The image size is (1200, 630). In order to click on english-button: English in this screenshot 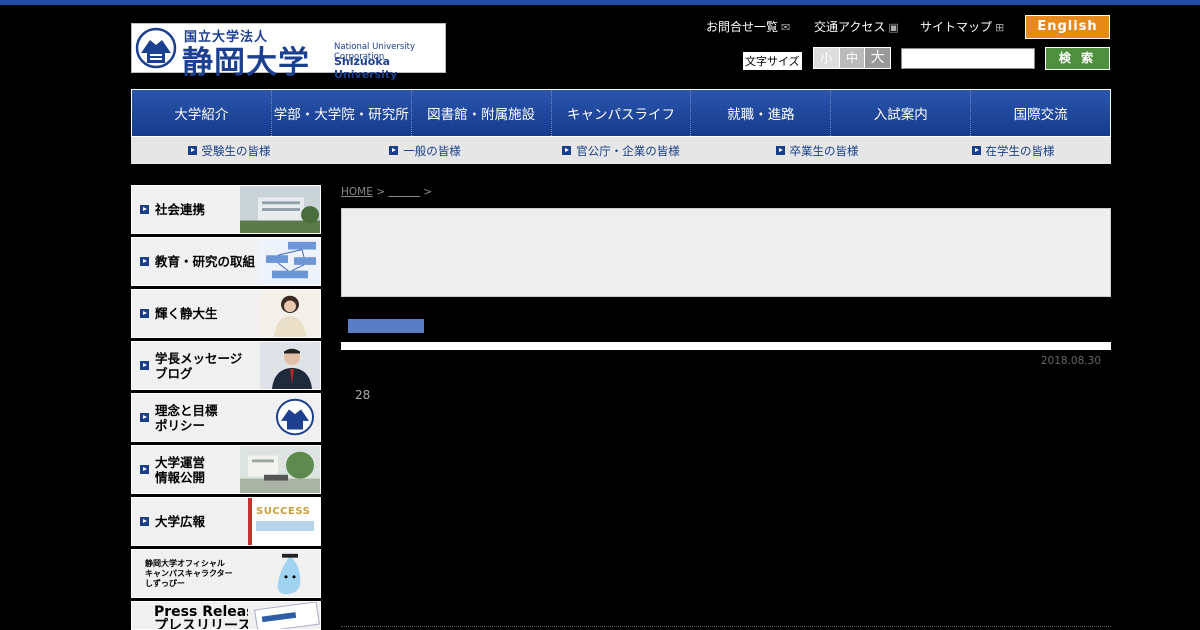, I will do `click(1067, 27)`.